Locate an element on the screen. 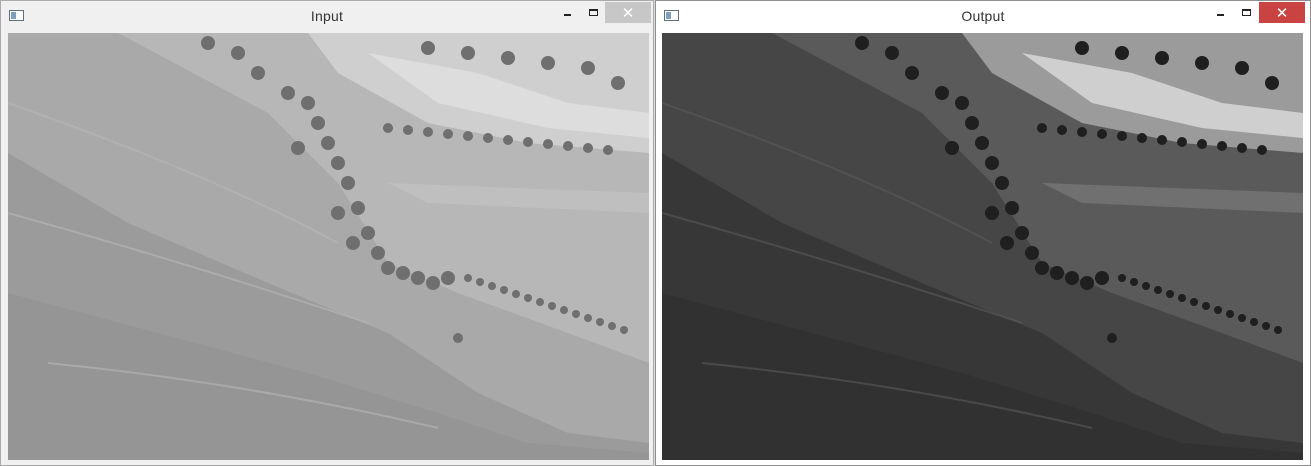  title-bar: Input ✕ is located at coordinates (327, 16).